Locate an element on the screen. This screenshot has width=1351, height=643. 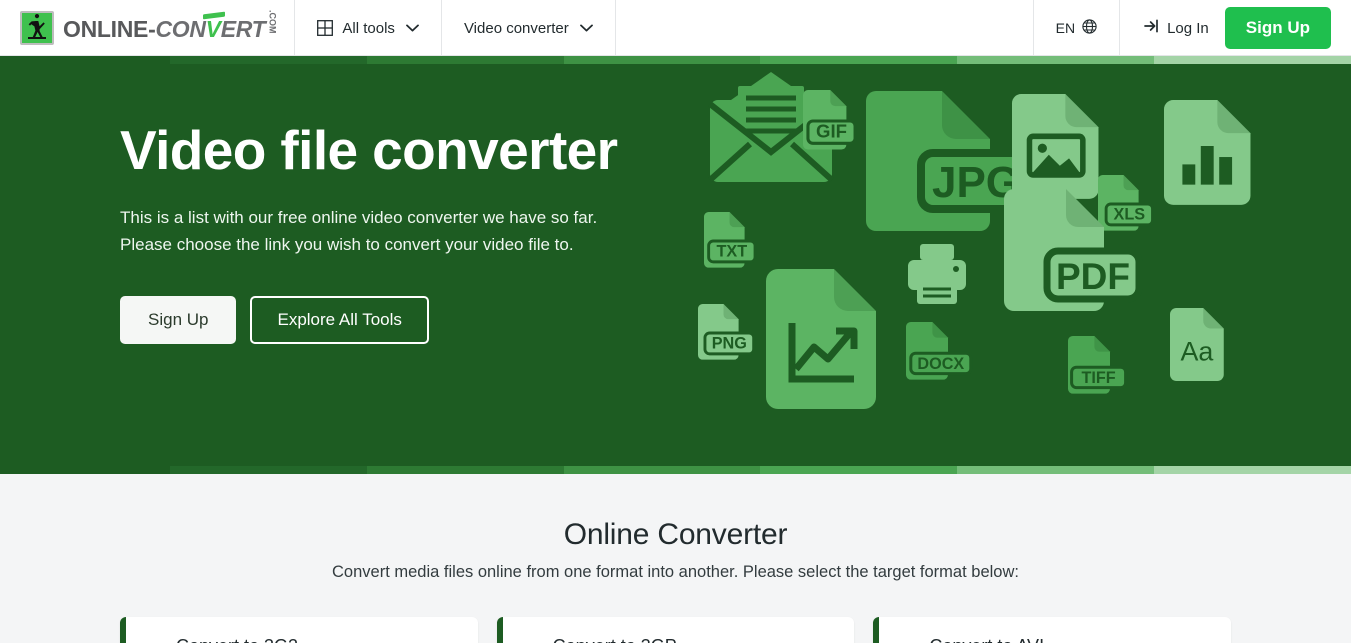
svg-text: DOCX is located at coordinates (940, 364).